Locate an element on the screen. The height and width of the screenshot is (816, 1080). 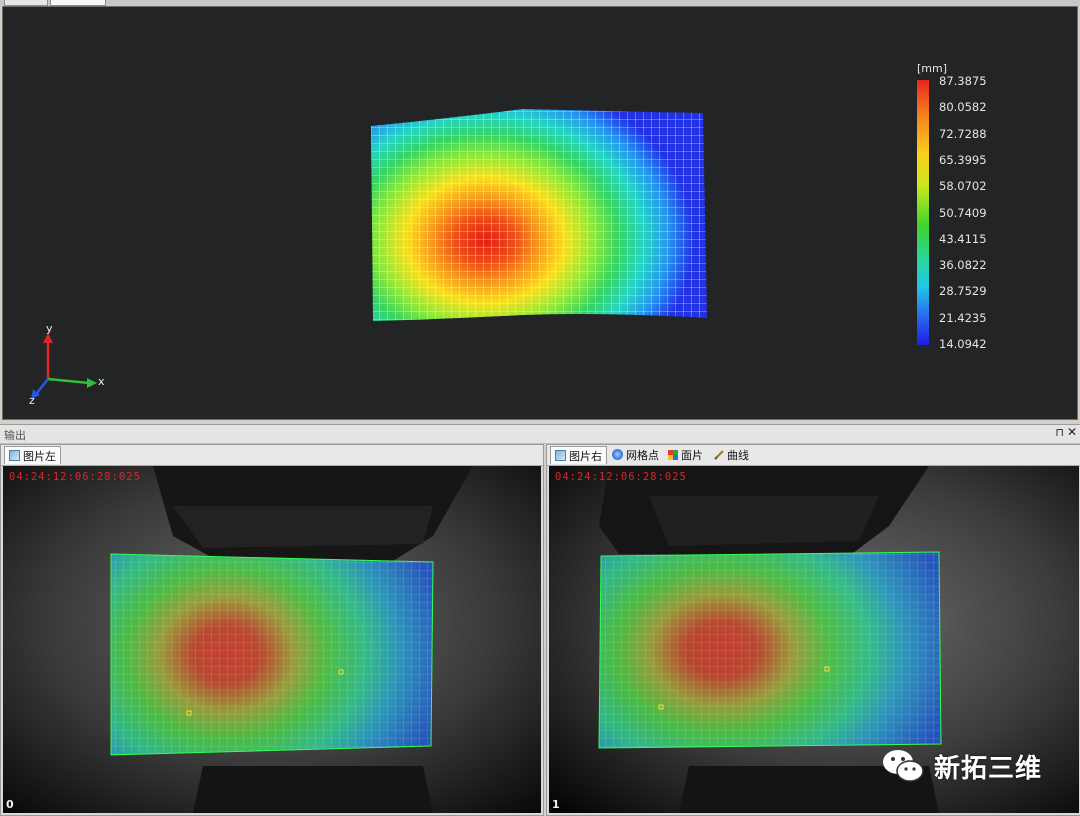
tab-label: 网格点 is located at coordinates (642, 455).